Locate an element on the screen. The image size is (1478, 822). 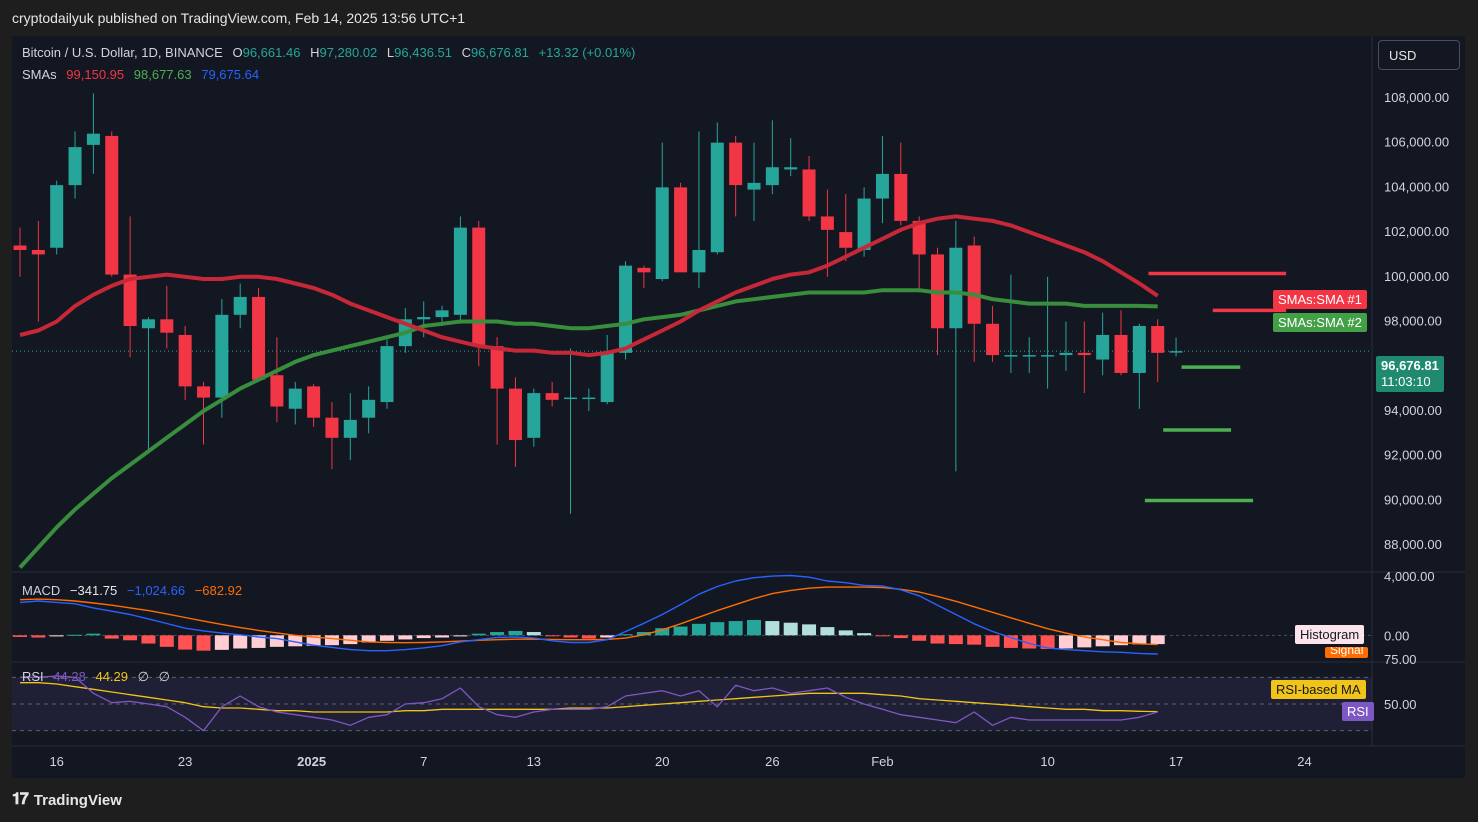
rsi-value: 44.28 is located at coordinates (69, 676).